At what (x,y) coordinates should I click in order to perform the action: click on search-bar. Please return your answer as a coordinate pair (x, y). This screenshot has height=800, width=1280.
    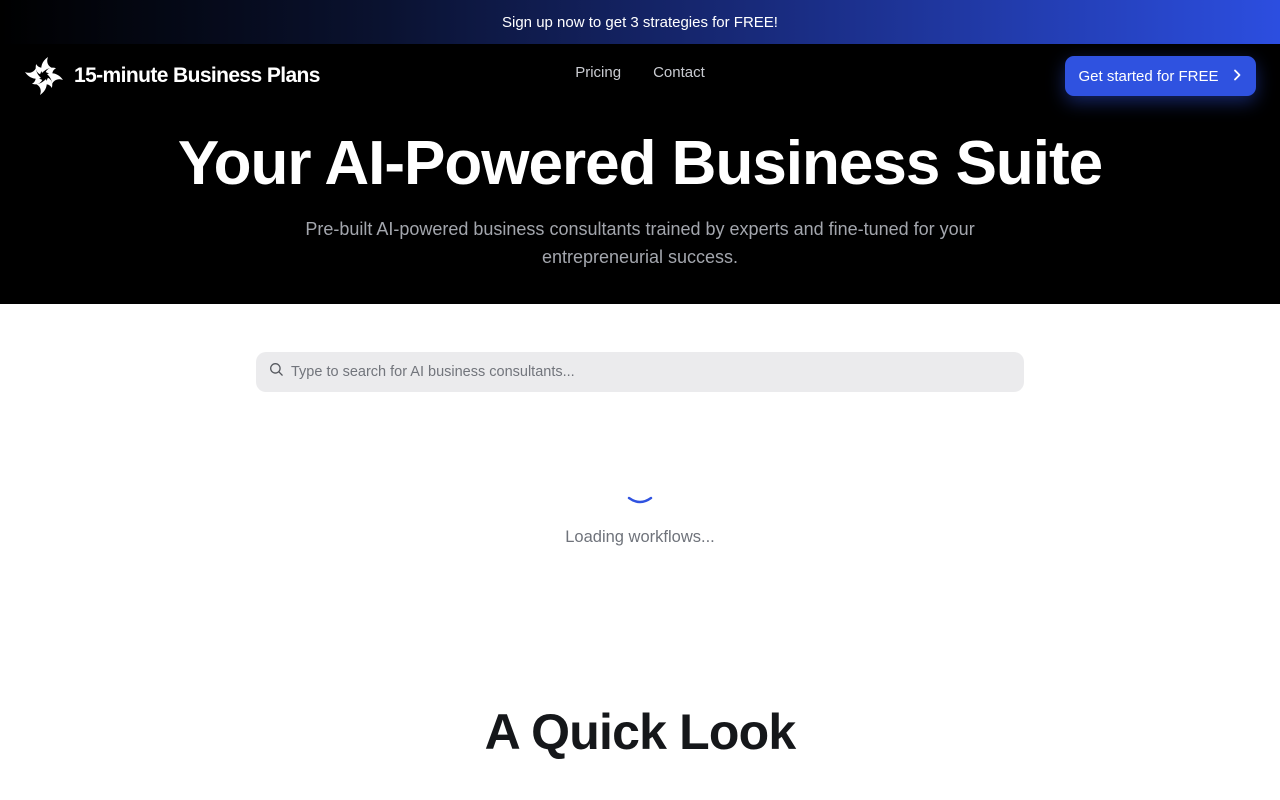
    Looking at the image, I should click on (640, 372).